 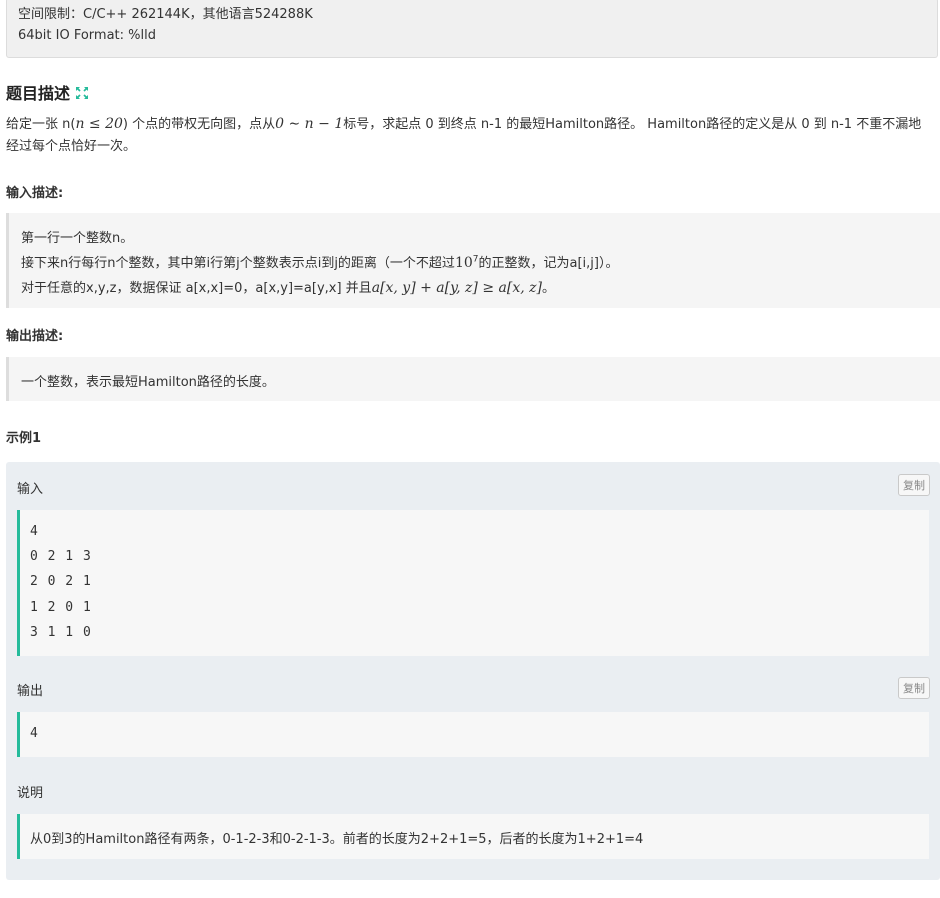 I want to click on input-desc-line-2a: 接下来n行每行n个整数，其中第i行第j个整数表示点i到j的距离（一个不超过, so click(x=238, y=263).